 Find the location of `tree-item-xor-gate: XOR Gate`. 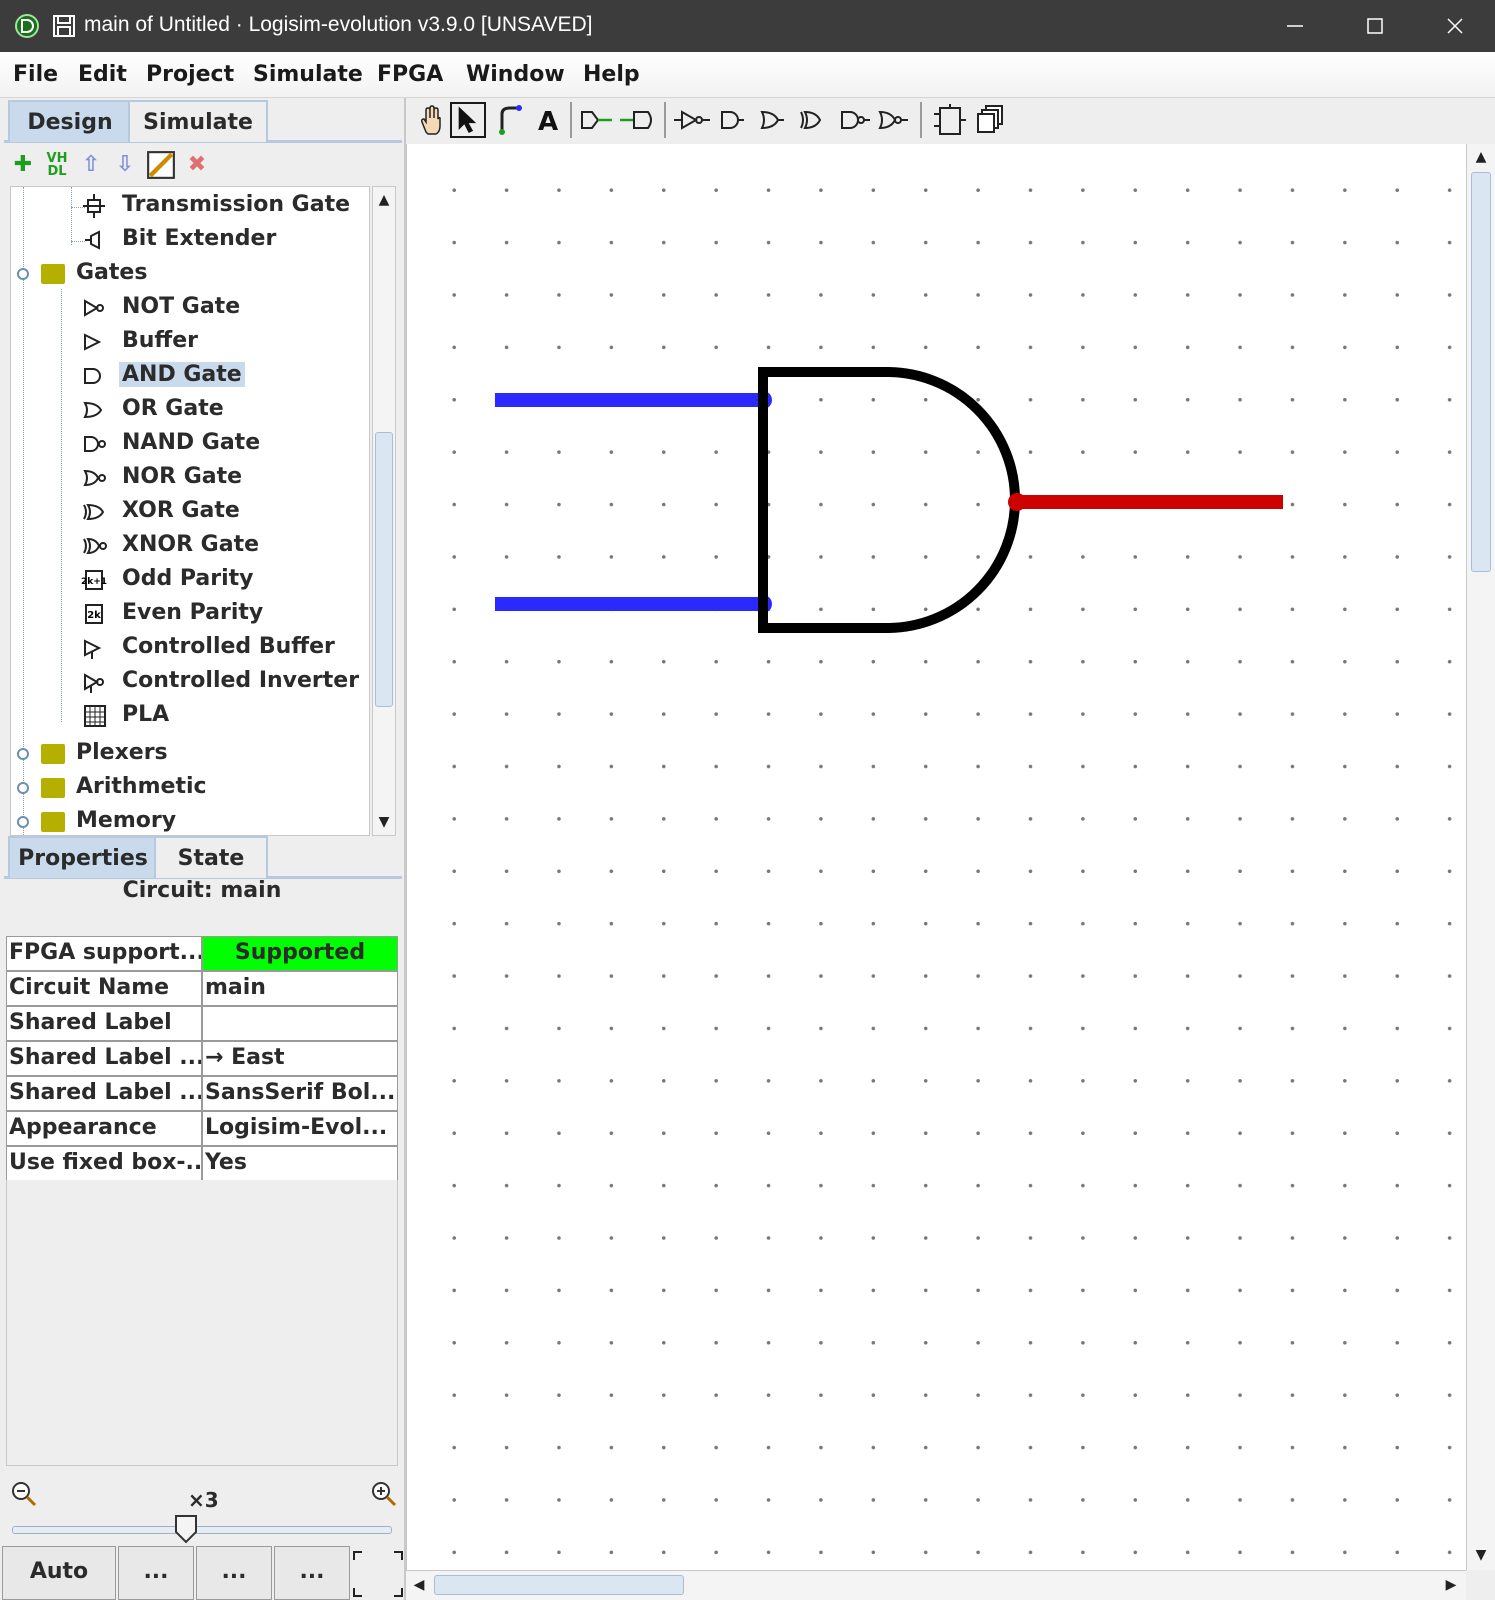

tree-item-xor-gate: XOR Gate is located at coordinates (225, 512).